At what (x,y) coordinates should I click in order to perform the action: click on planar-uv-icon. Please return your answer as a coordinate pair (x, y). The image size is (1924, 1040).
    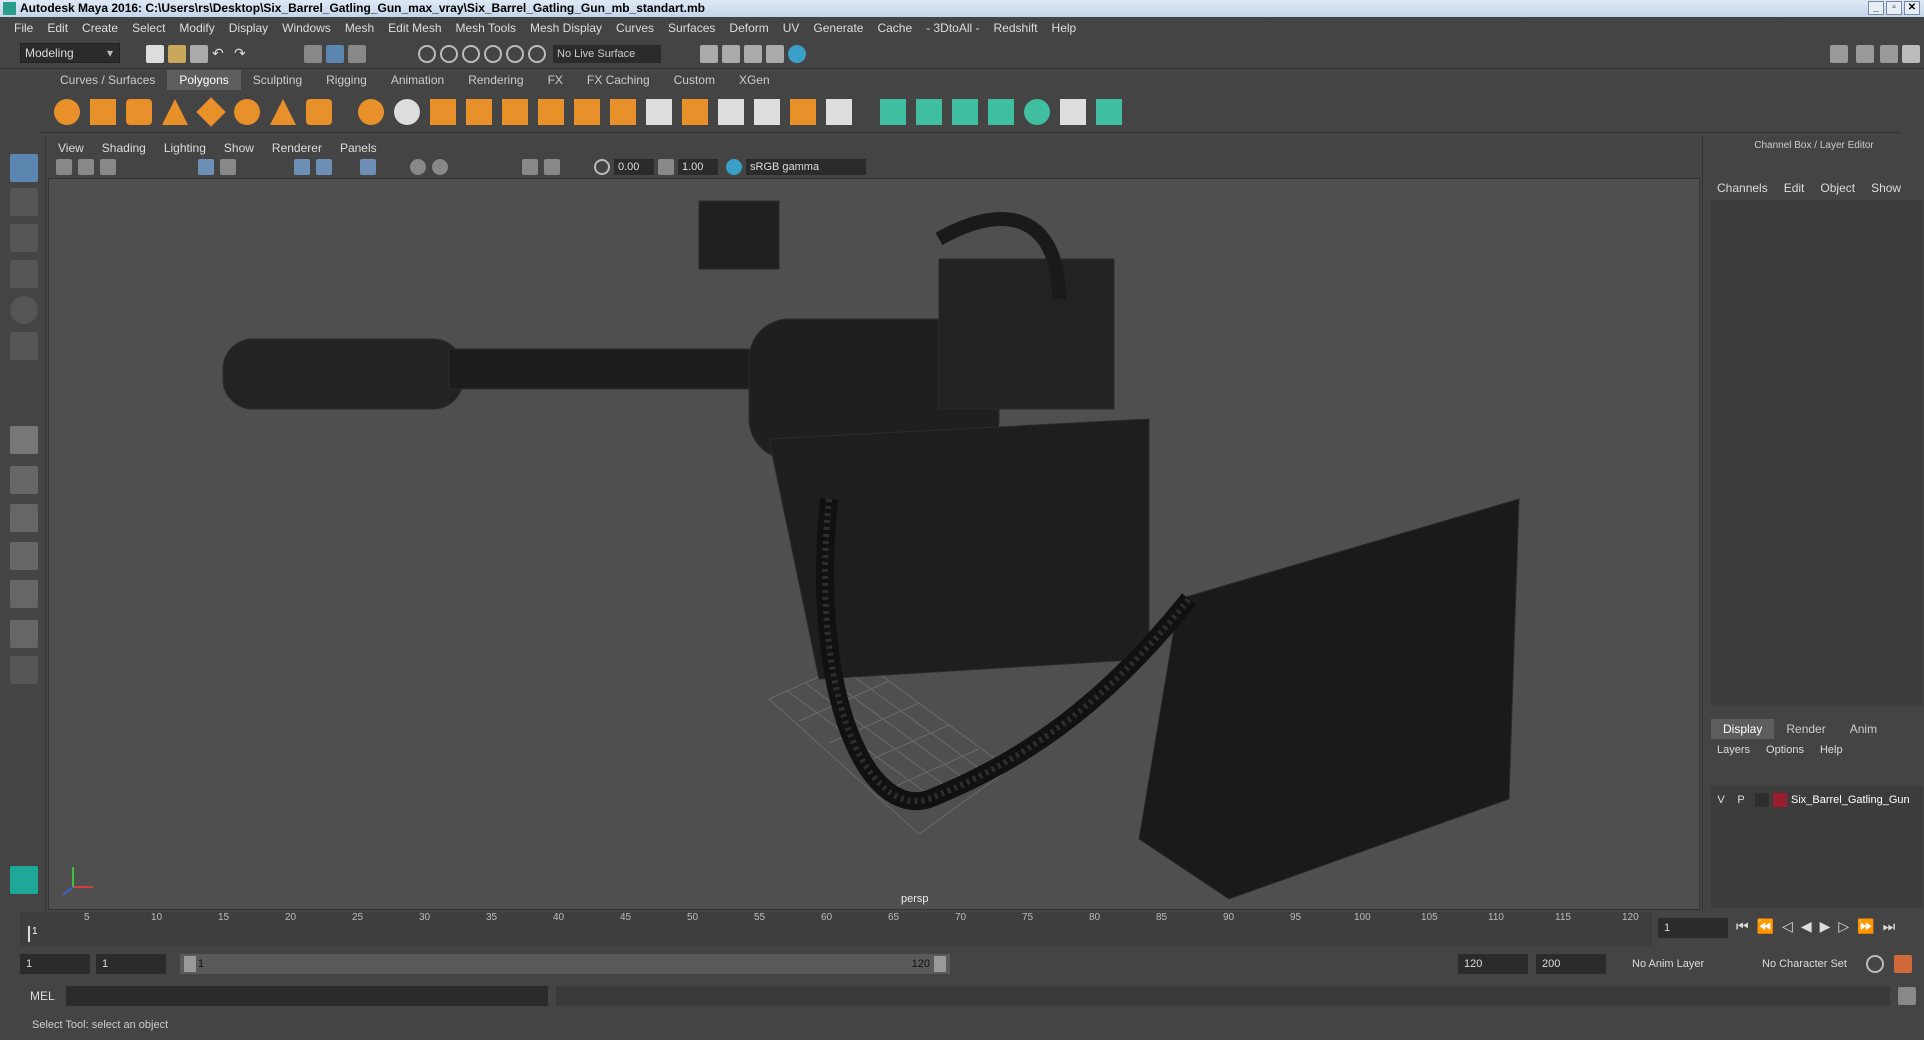
    Looking at the image, I should click on (893, 112).